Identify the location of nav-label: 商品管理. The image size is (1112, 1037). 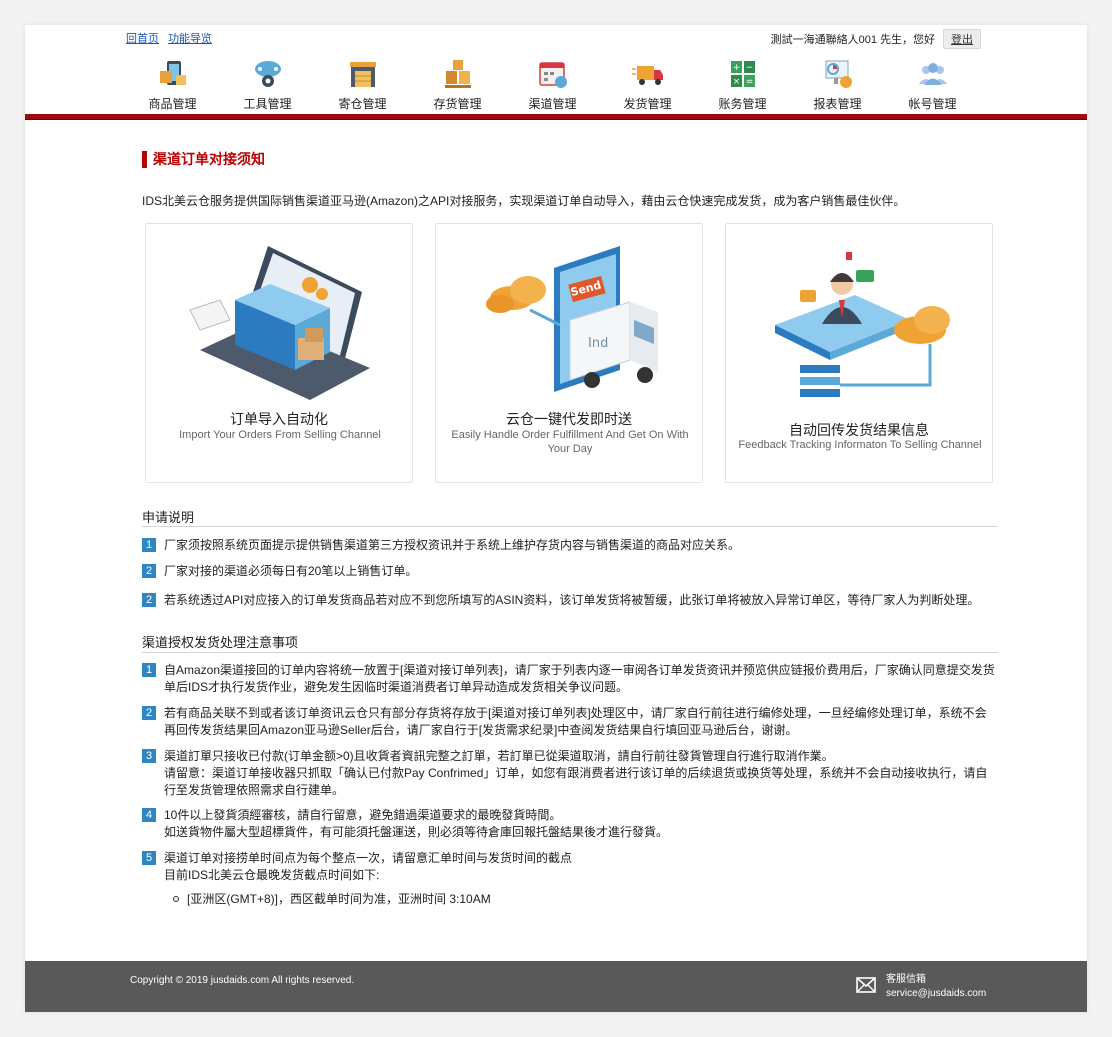
(172, 104).